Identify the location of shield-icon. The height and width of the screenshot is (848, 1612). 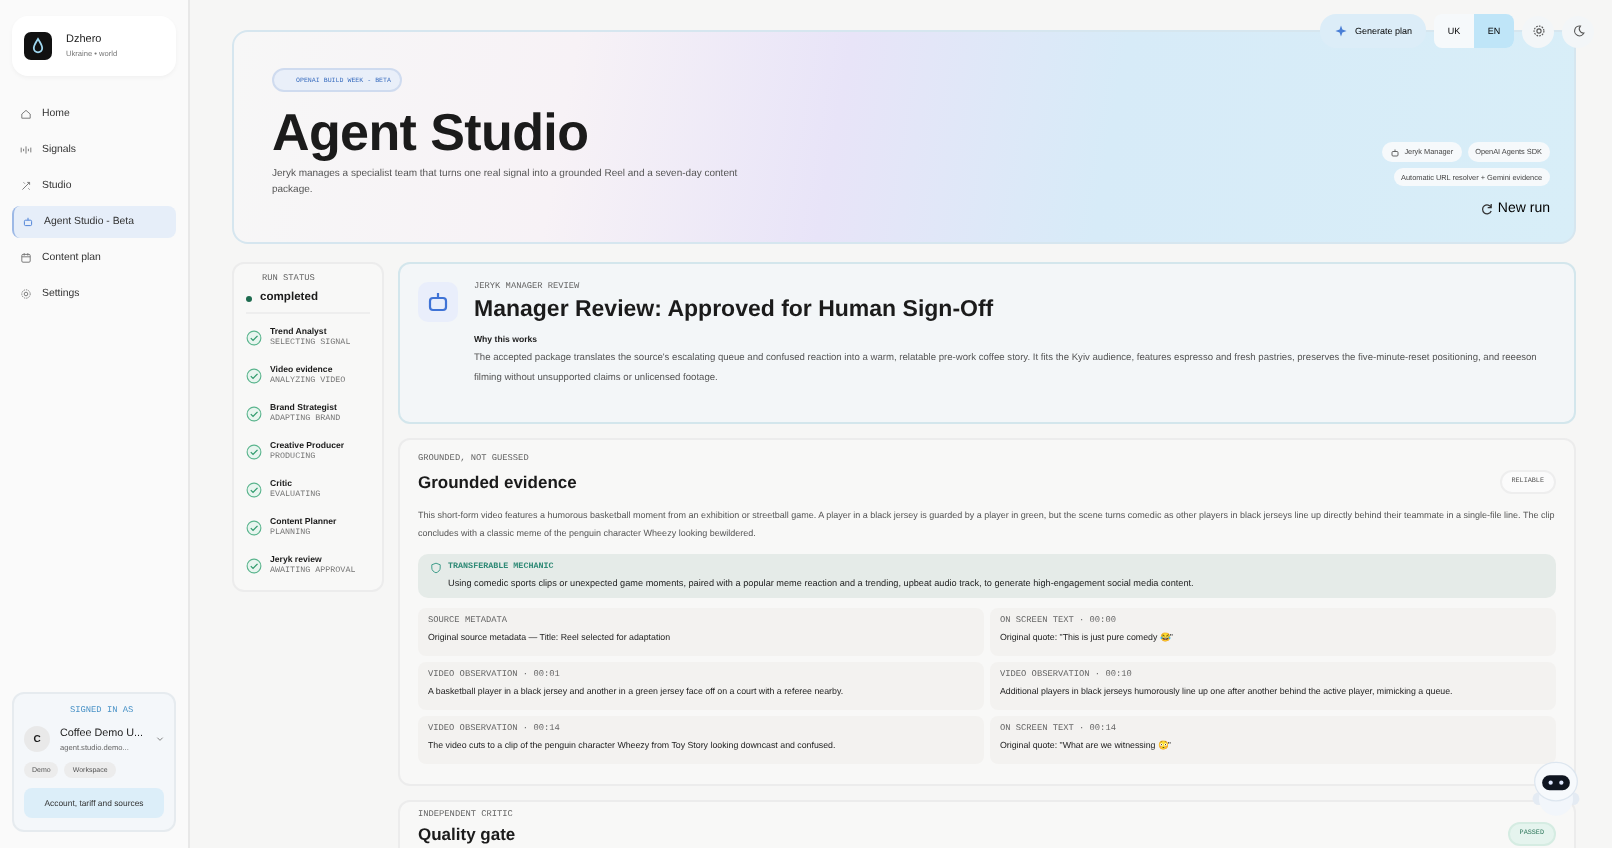
(436, 568).